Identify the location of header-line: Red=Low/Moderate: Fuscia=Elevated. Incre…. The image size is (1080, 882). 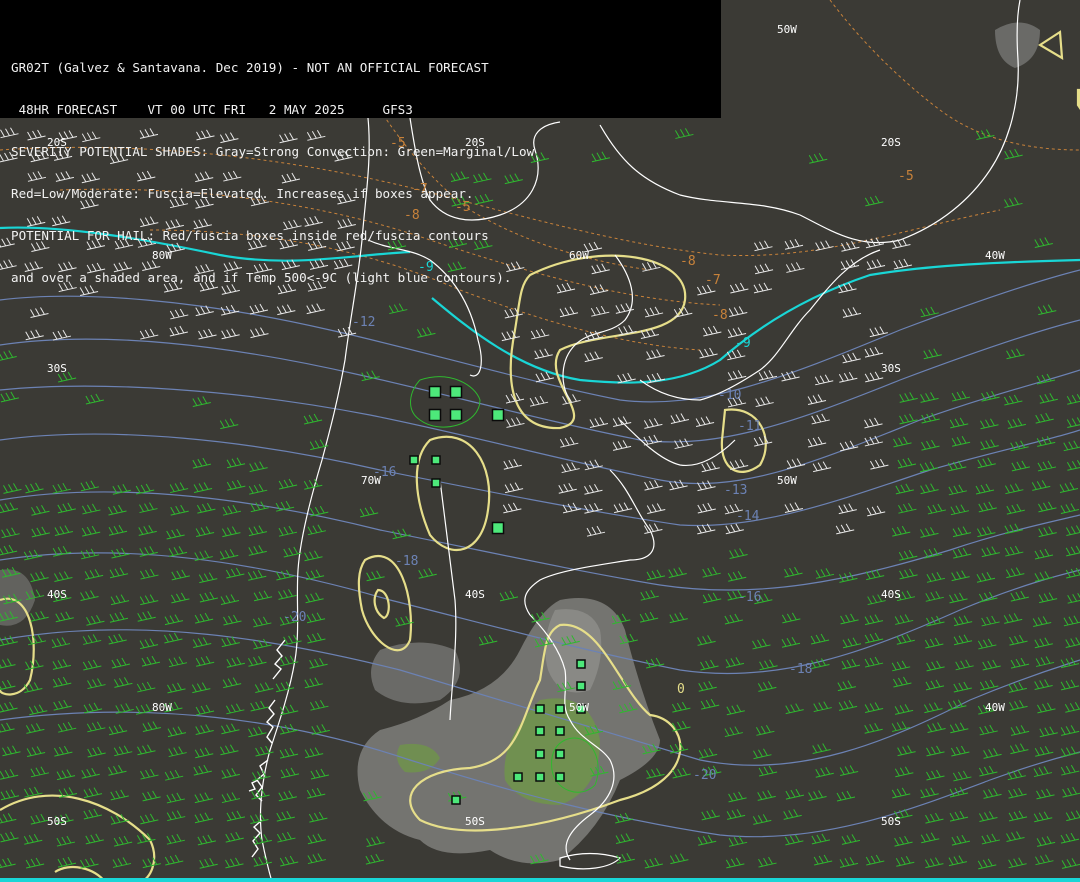
(242, 193).